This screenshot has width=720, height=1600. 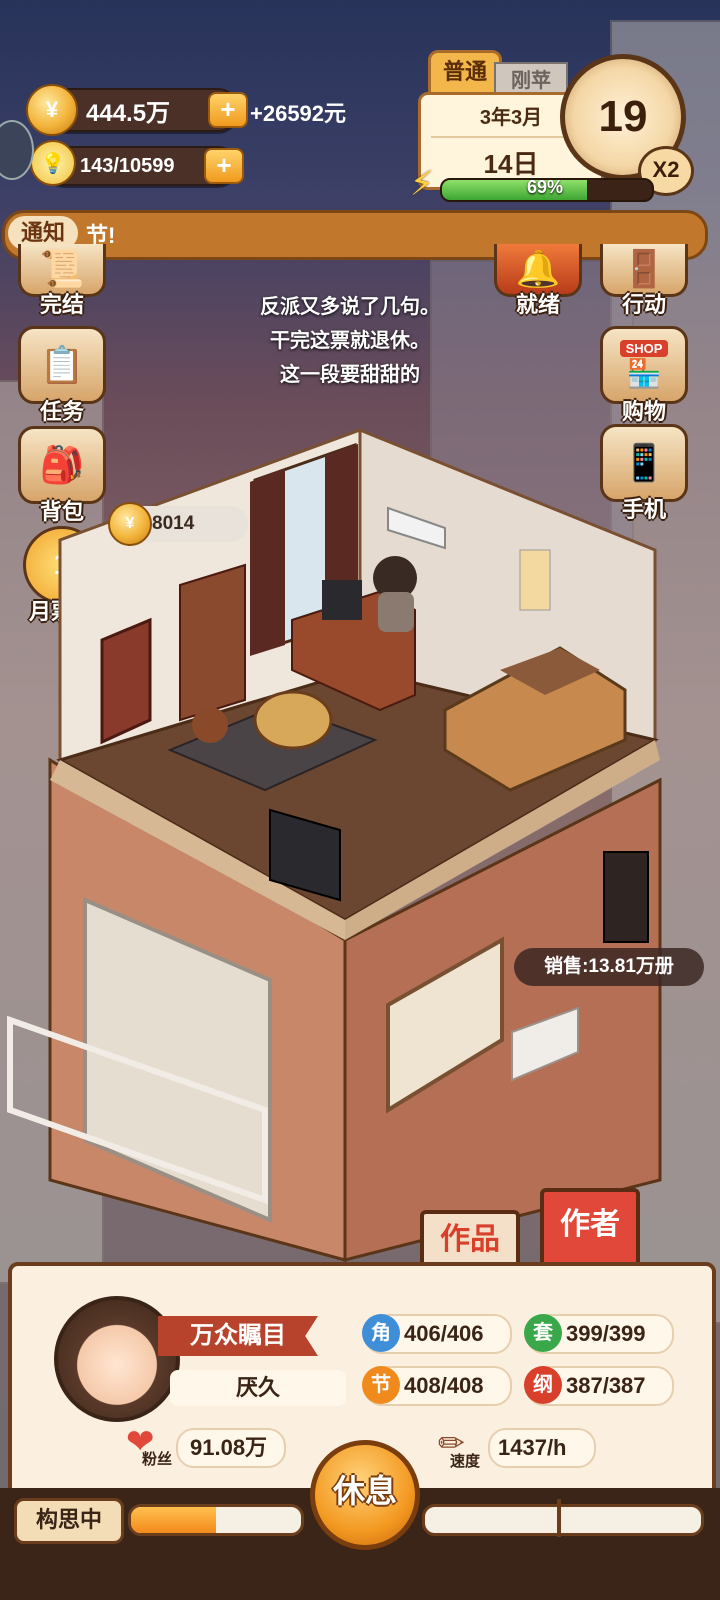 What do you see at coordinates (69, 1521) in the screenshot?
I see `status-label: 构思中` at bounding box center [69, 1521].